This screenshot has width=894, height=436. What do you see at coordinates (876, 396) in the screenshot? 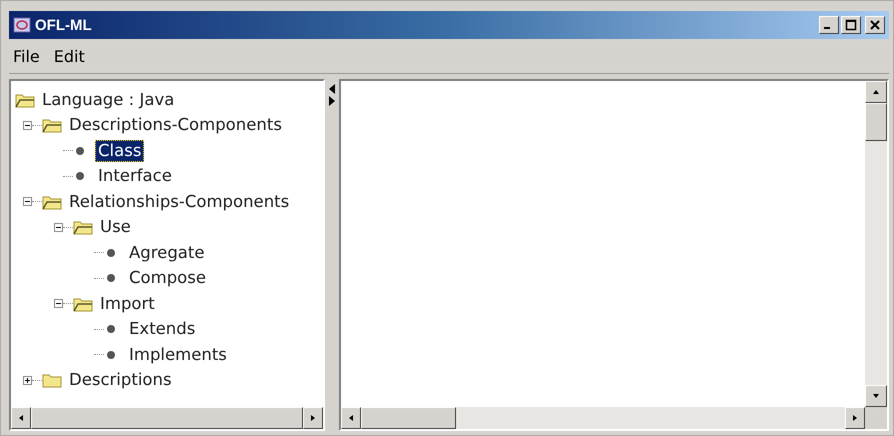
I see `down-arrow-icon` at bounding box center [876, 396].